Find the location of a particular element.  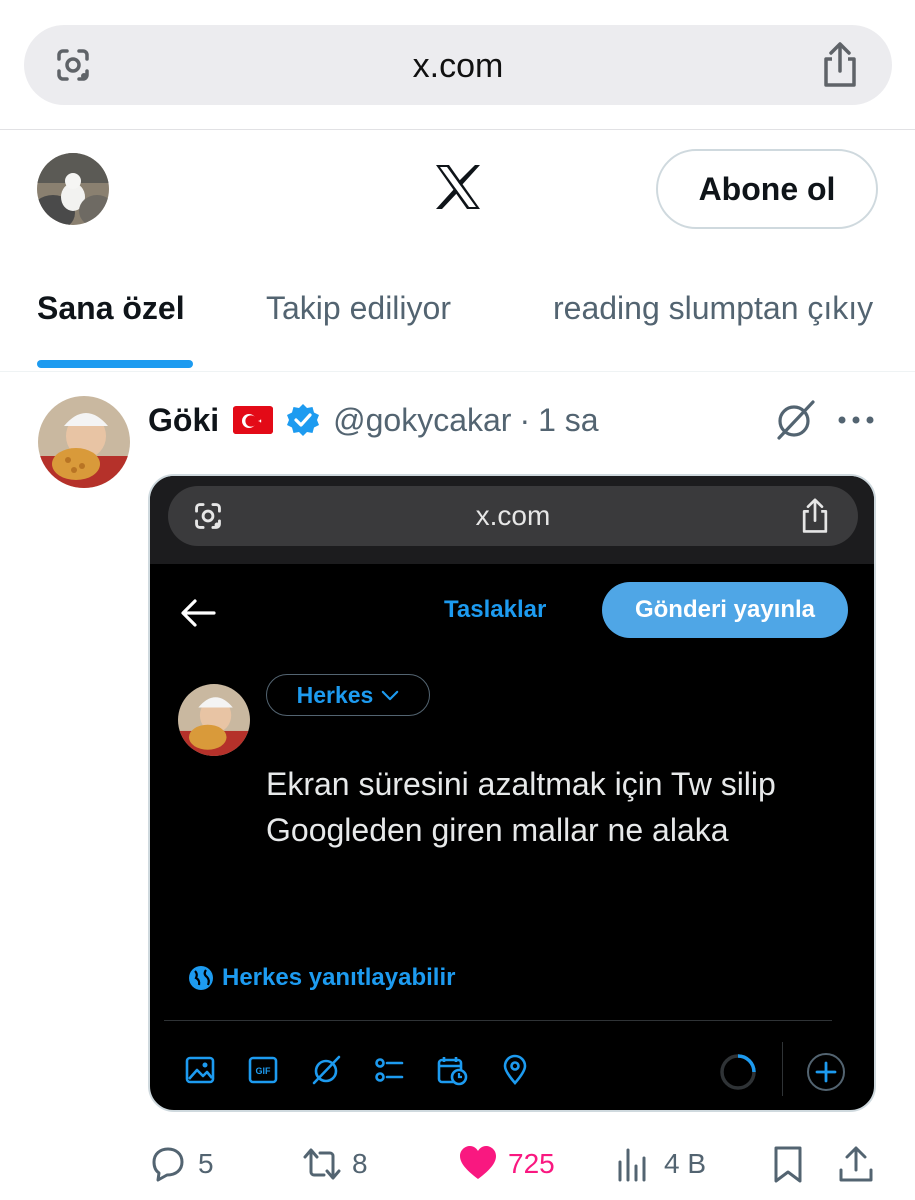

tab-following: Takip ediliyor is located at coordinates (358, 308).